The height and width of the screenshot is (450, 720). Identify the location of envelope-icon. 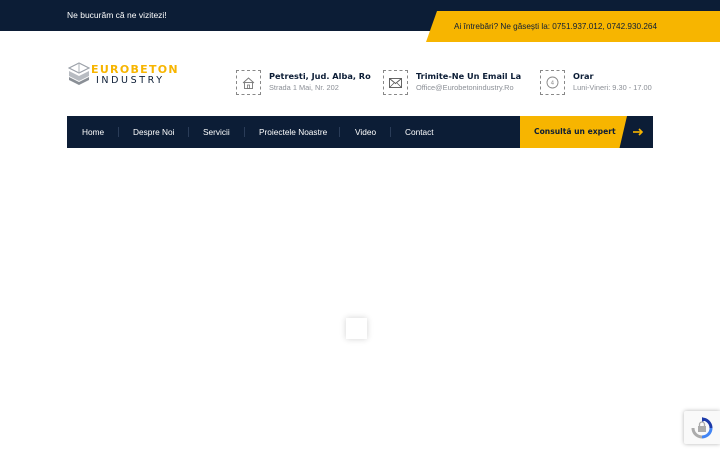
(395, 82).